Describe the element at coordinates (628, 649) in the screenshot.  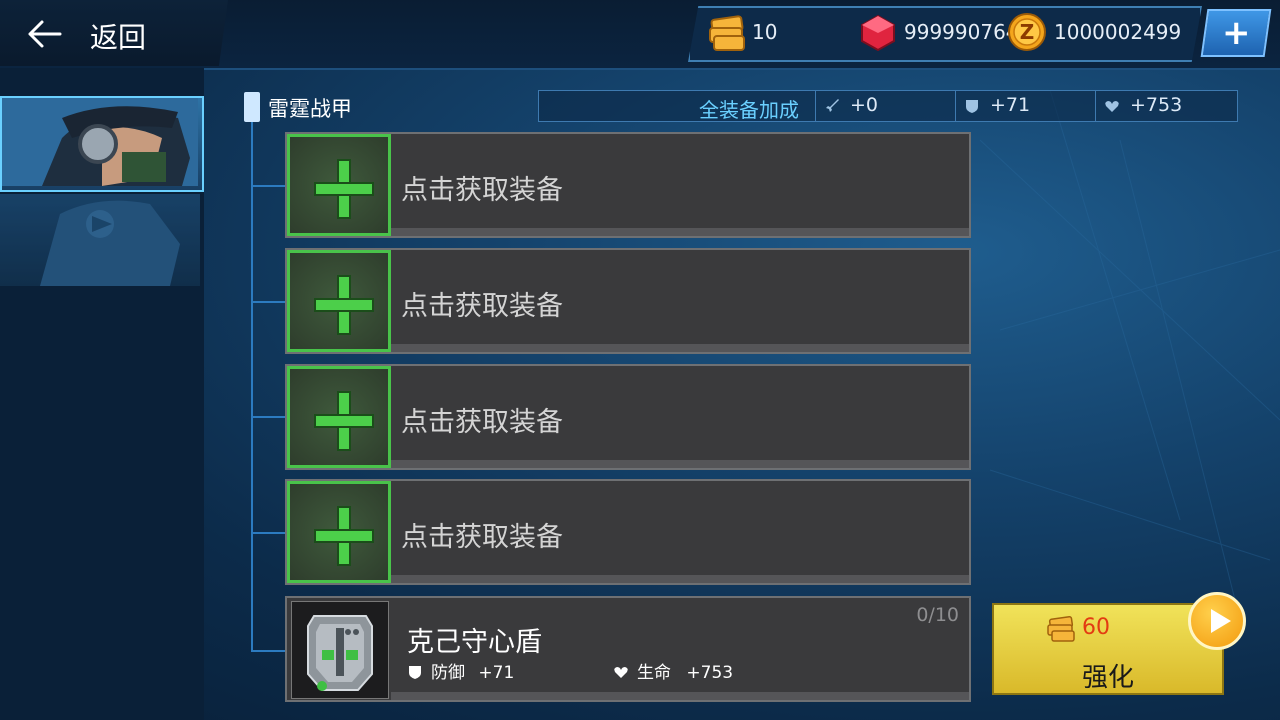
I see `equipped-item-slot: 克己守心盾 0/10 防御 +71 生命 +753` at that location.